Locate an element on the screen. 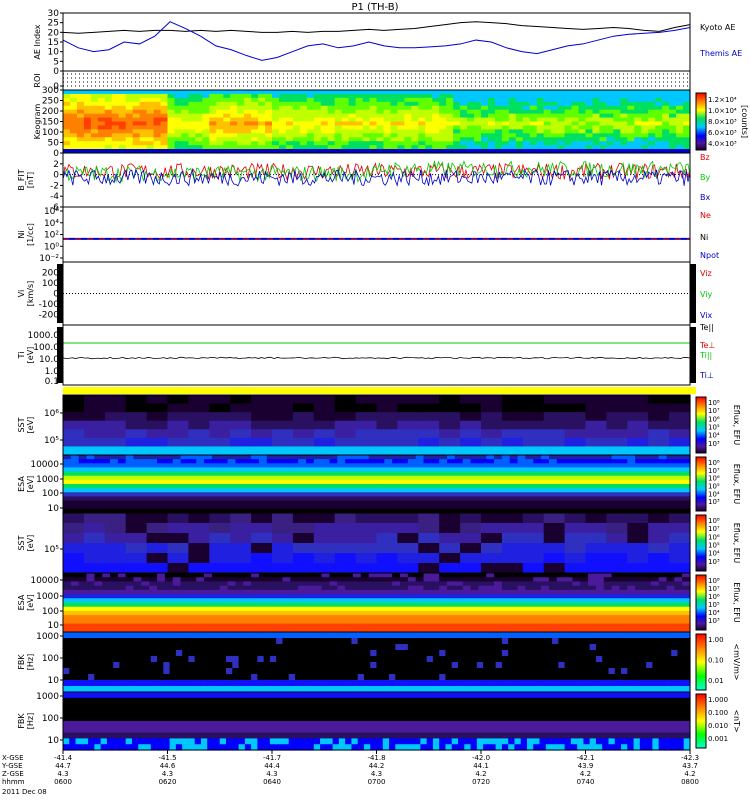 The width and height of the screenshot is (750, 800). esa_i-ytick-label: 100 is located at coordinates (50, 494).